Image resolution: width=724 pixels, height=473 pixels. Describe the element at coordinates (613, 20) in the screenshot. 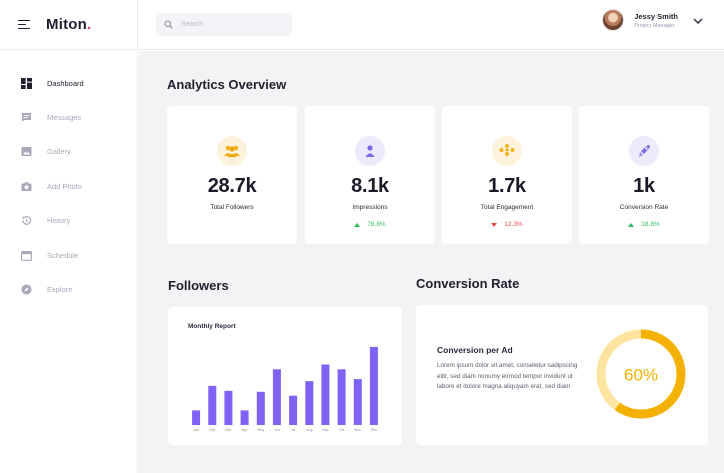

I see `avatar` at that location.